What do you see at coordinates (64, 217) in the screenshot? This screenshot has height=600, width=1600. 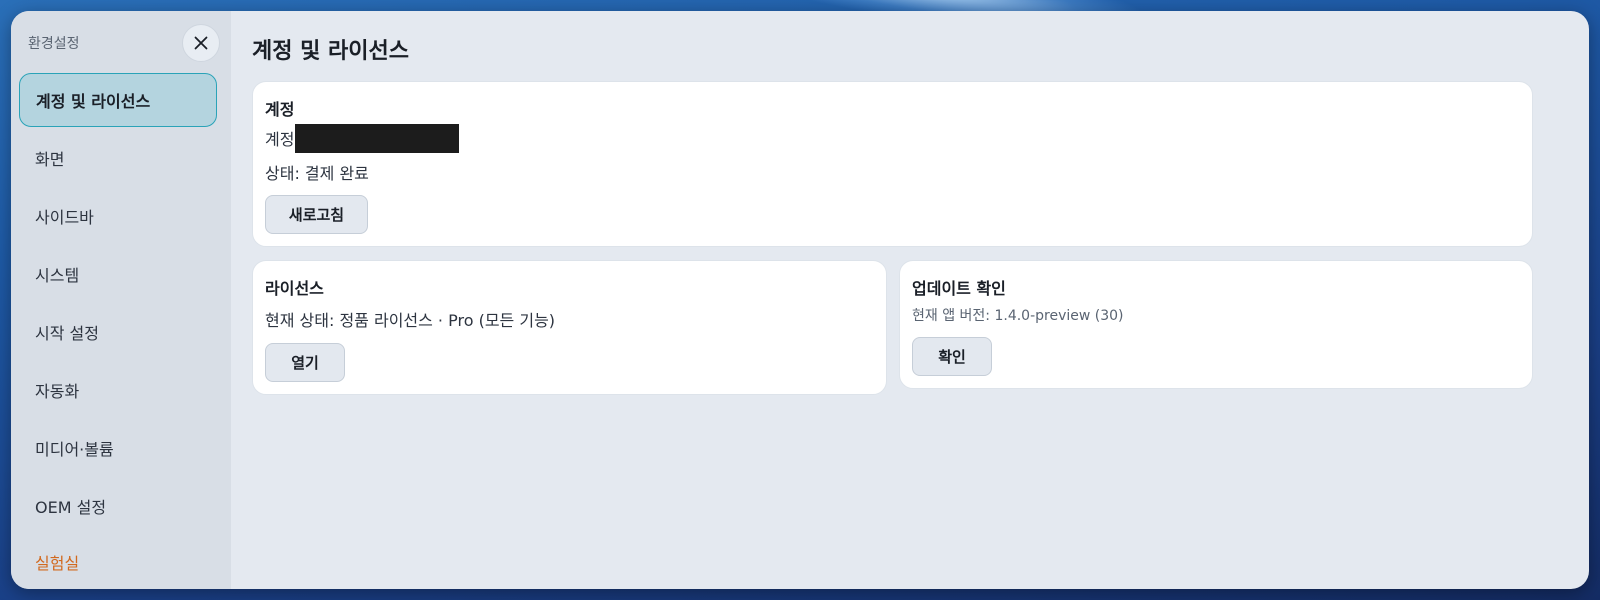 I see `sidebar-item-label: 사이드바` at bounding box center [64, 217].